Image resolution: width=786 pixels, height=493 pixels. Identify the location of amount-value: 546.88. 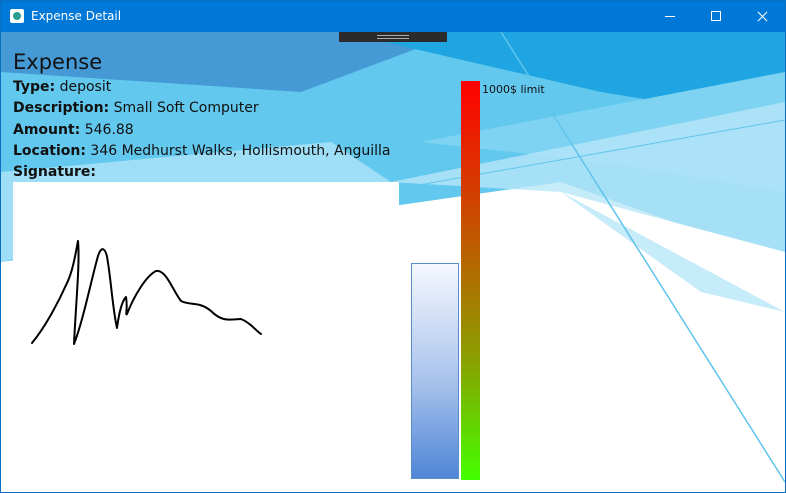
(109, 130).